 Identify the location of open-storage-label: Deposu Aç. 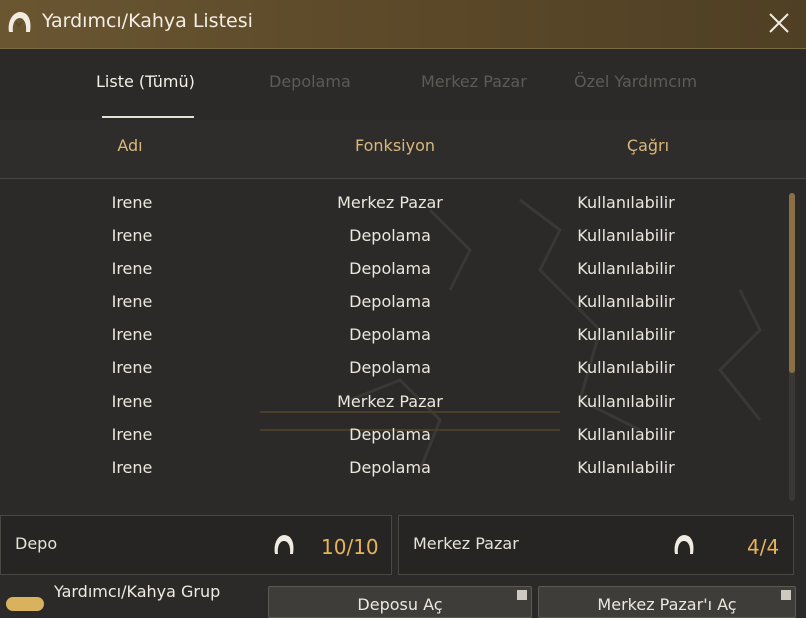
(400, 604).